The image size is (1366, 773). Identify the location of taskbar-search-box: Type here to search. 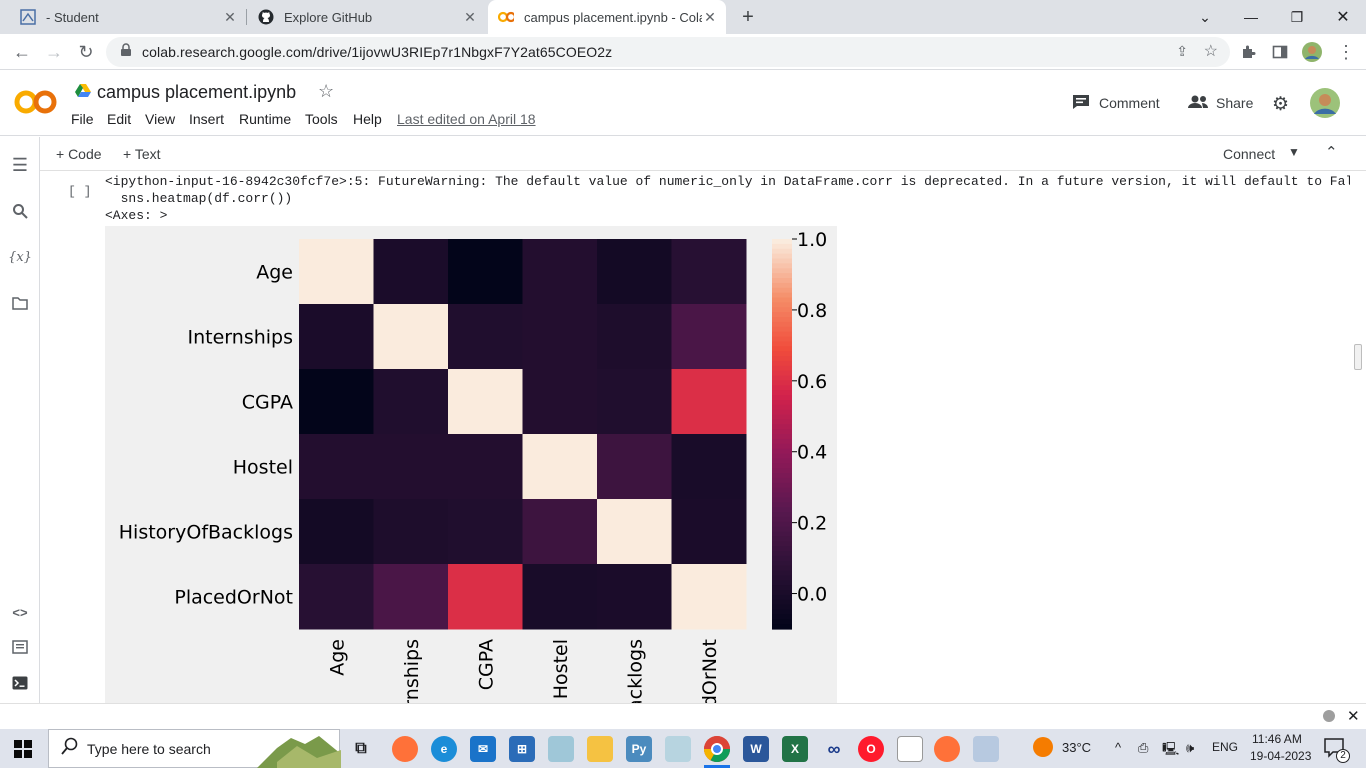
(194, 748).